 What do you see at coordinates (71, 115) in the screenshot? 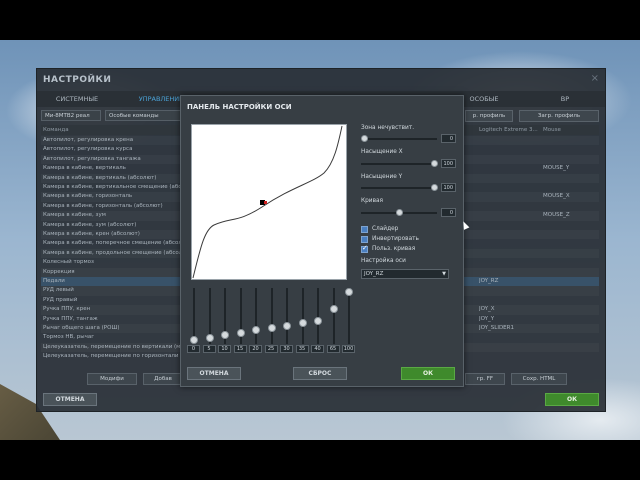
I see `aircraft-select: Ми-8МТВ2 реал` at bounding box center [71, 115].